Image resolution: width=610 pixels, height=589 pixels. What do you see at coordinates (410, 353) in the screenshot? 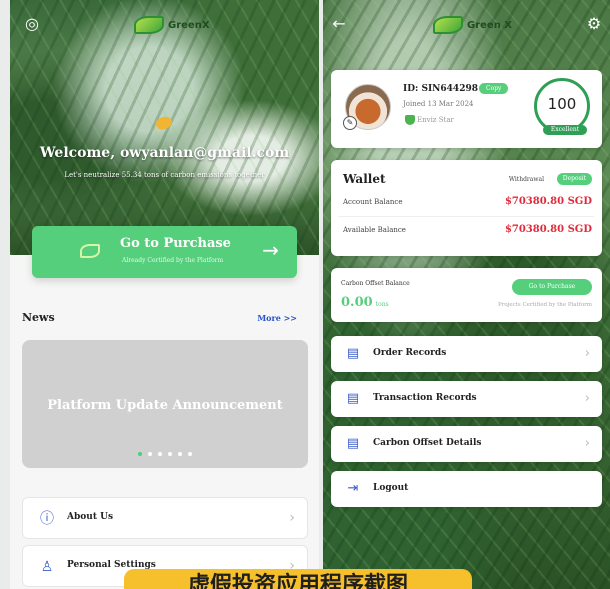
I see `menu-label: Order Records` at bounding box center [410, 353].